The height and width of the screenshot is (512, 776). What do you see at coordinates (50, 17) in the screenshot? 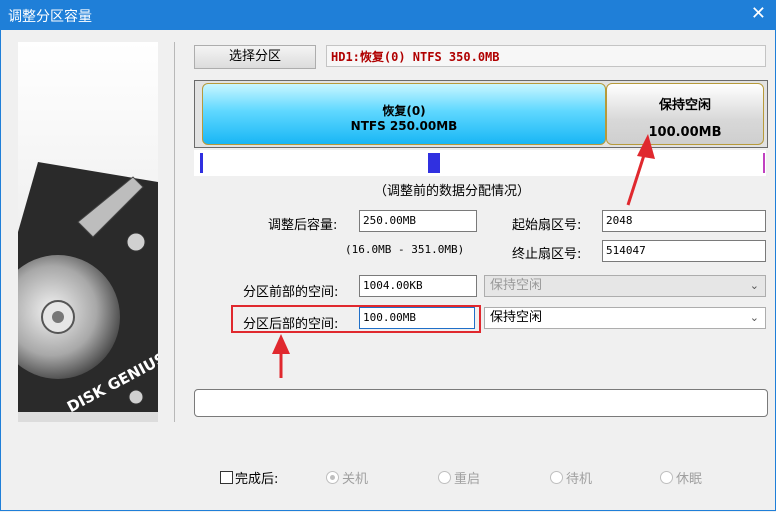
I see `window-title: 调整分区容量` at bounding box center [50, 17].